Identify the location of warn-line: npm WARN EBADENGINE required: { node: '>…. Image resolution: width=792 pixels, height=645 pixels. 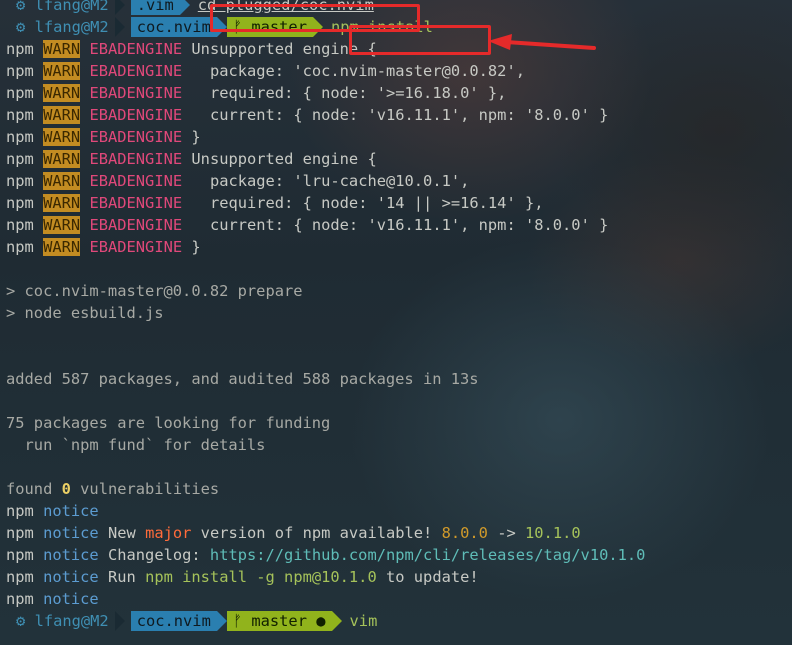
(399, 93).